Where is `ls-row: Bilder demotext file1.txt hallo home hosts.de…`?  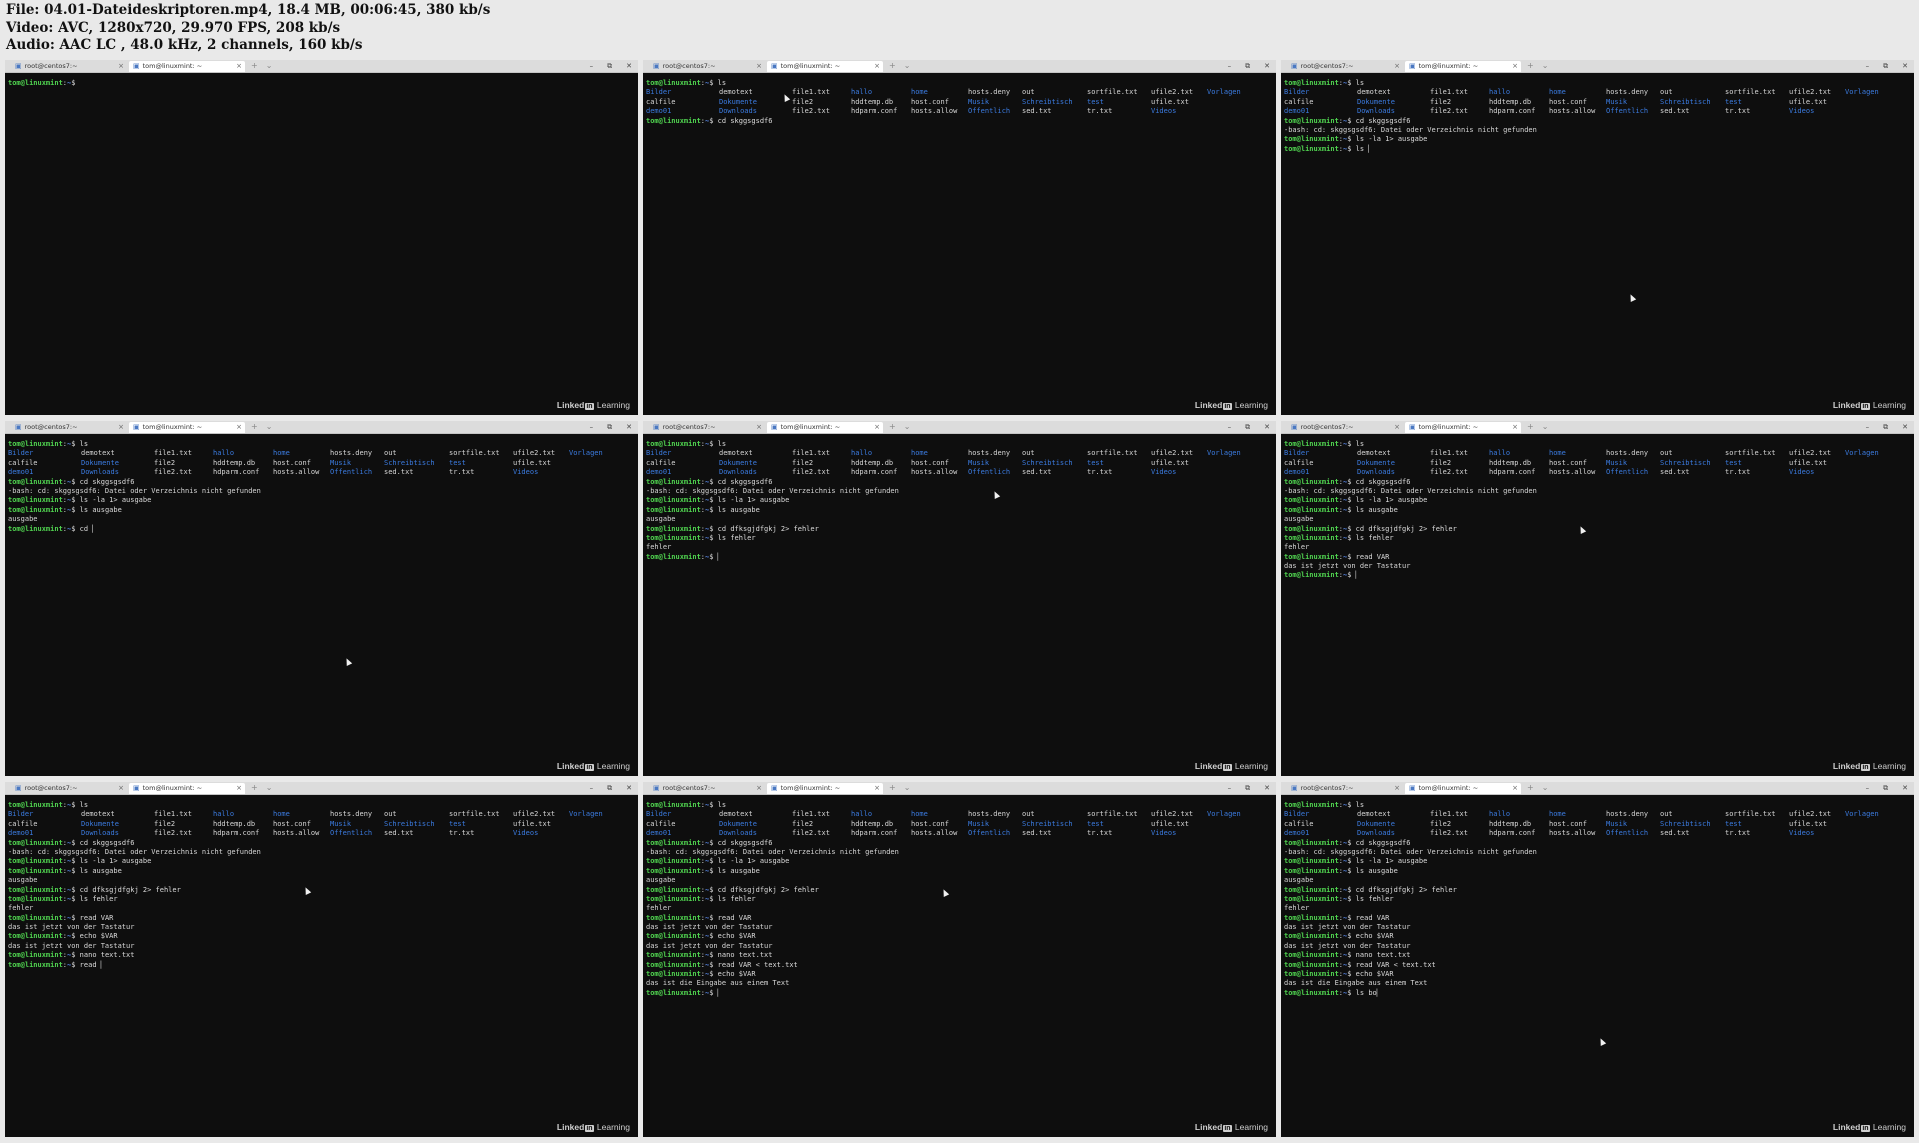
ls-row: Bilder demotext file1.txt hallo home hosts.de… is located at coordinates (1597, 92).